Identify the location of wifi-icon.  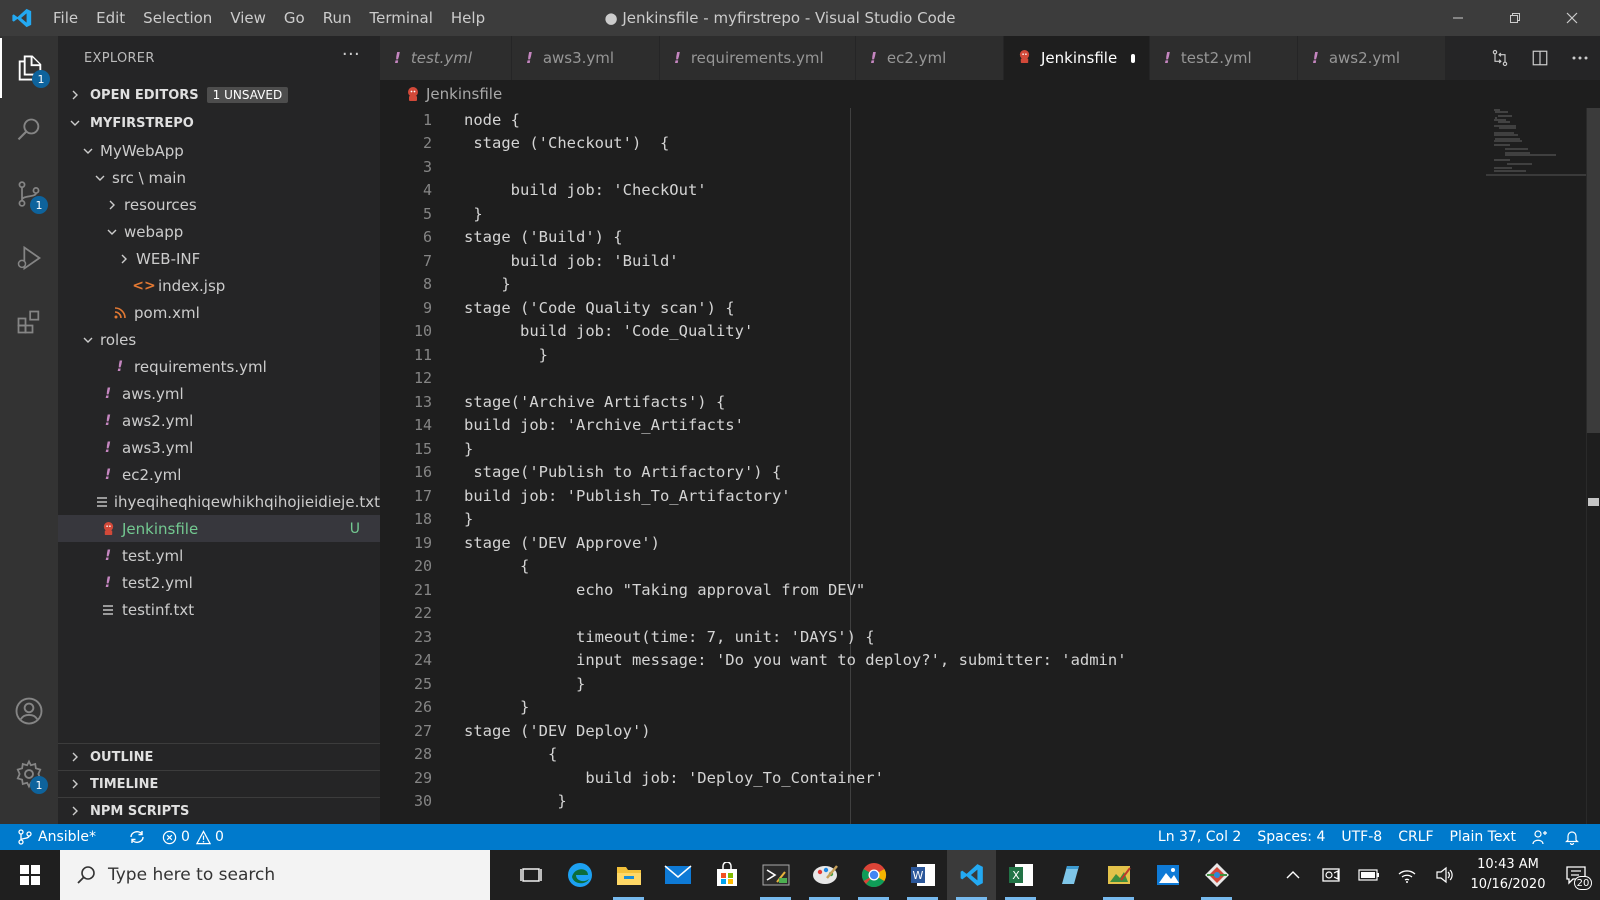
(1407, 875).